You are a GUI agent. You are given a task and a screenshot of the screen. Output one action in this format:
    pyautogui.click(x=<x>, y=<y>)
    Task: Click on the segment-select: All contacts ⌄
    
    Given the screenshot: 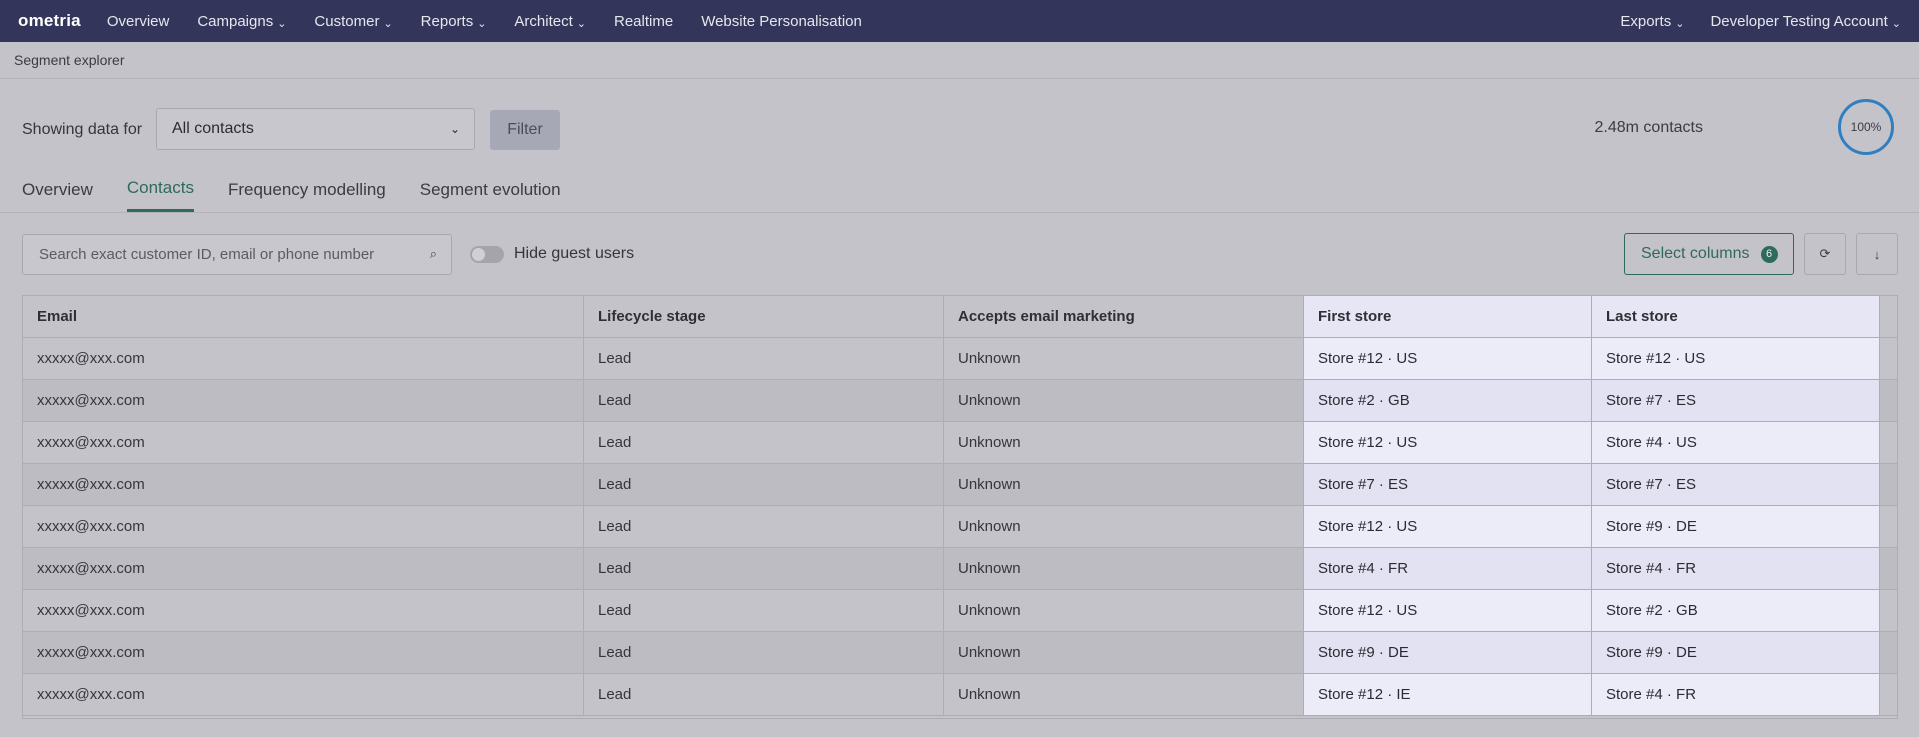 What is the action you would take?
    pyautogui.click(x=315, y=129)
    